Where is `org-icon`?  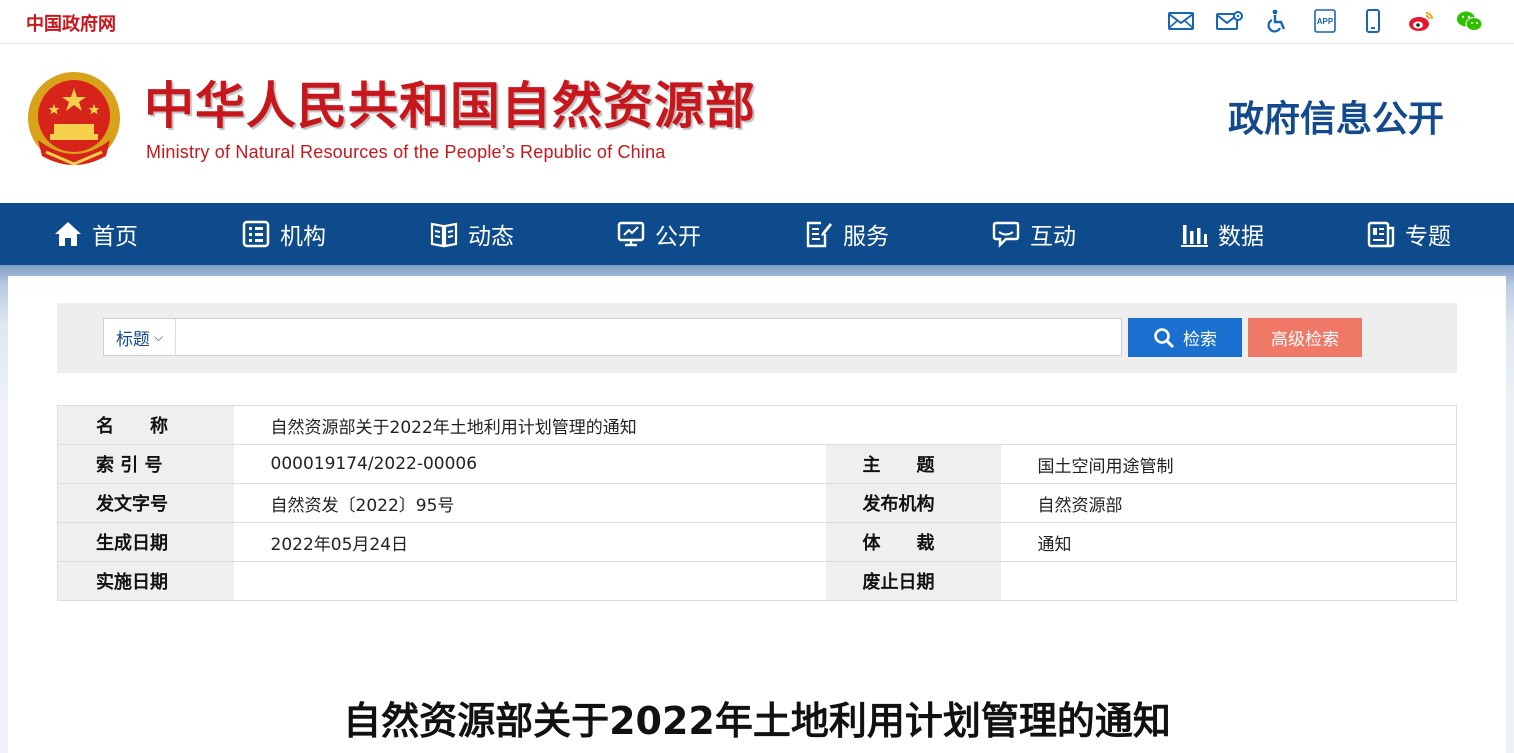 org-icon is located at coordinates (256, 234).